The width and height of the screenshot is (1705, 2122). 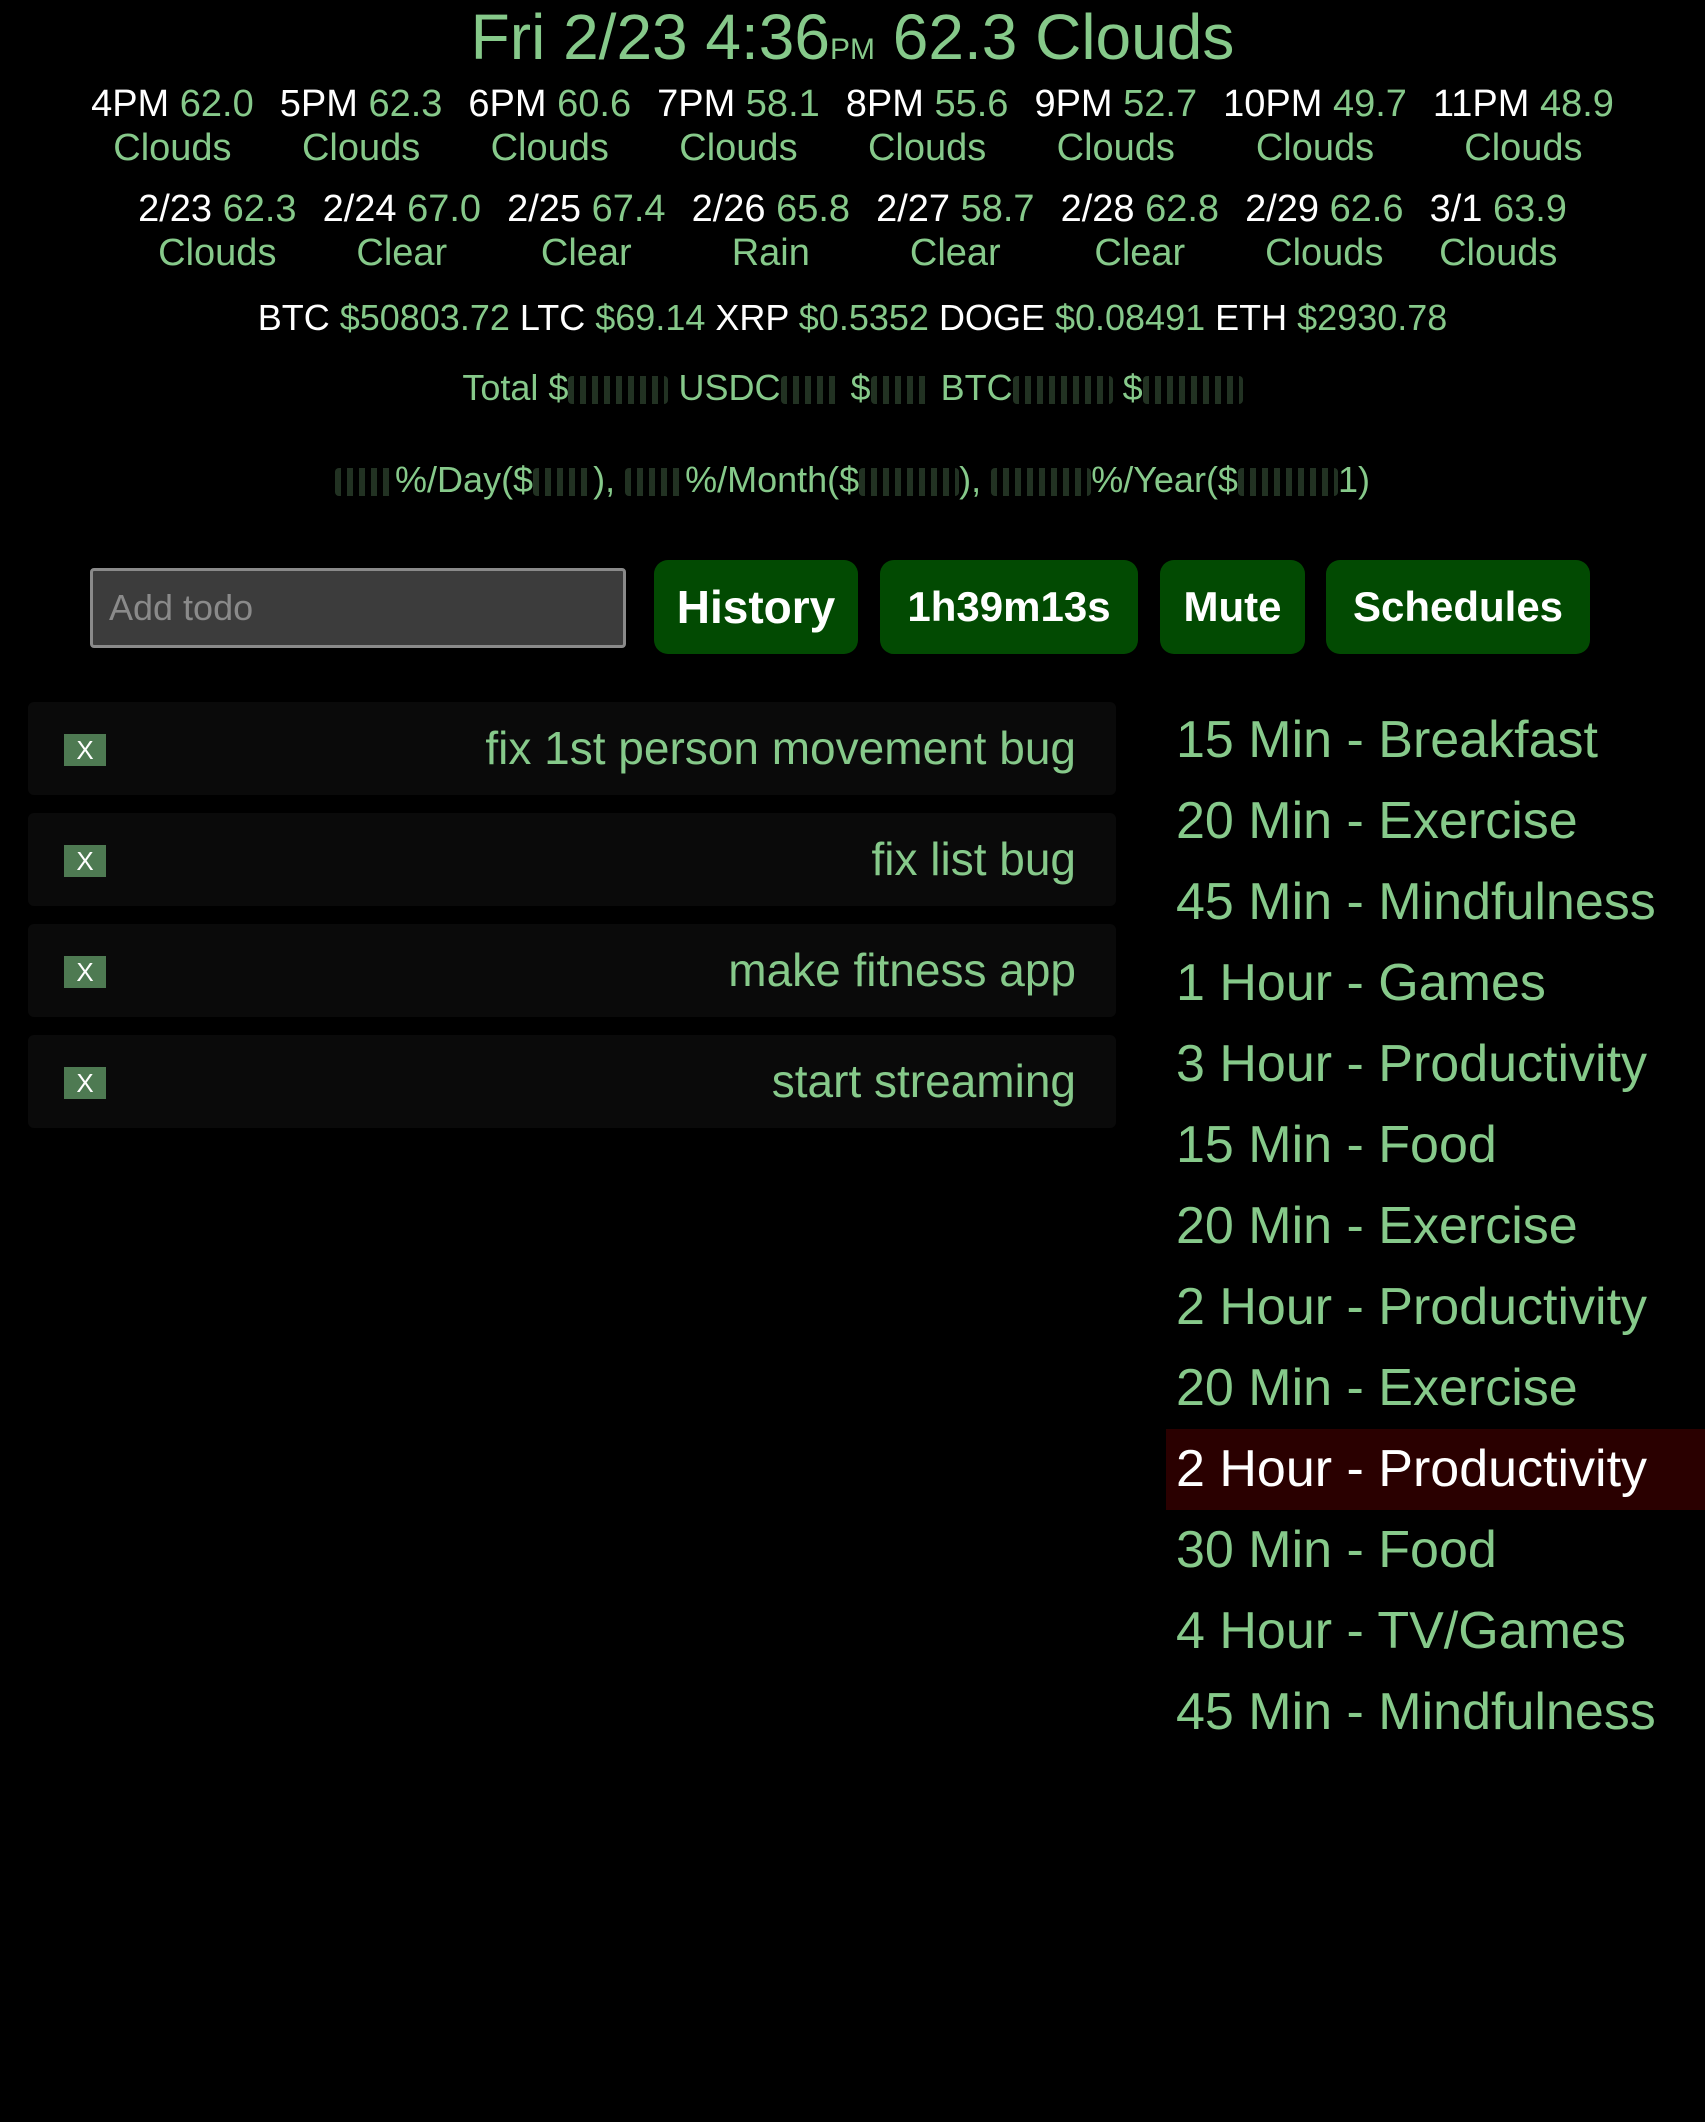 I want to click on day-label: 2/23, so click(x=175, y=209).